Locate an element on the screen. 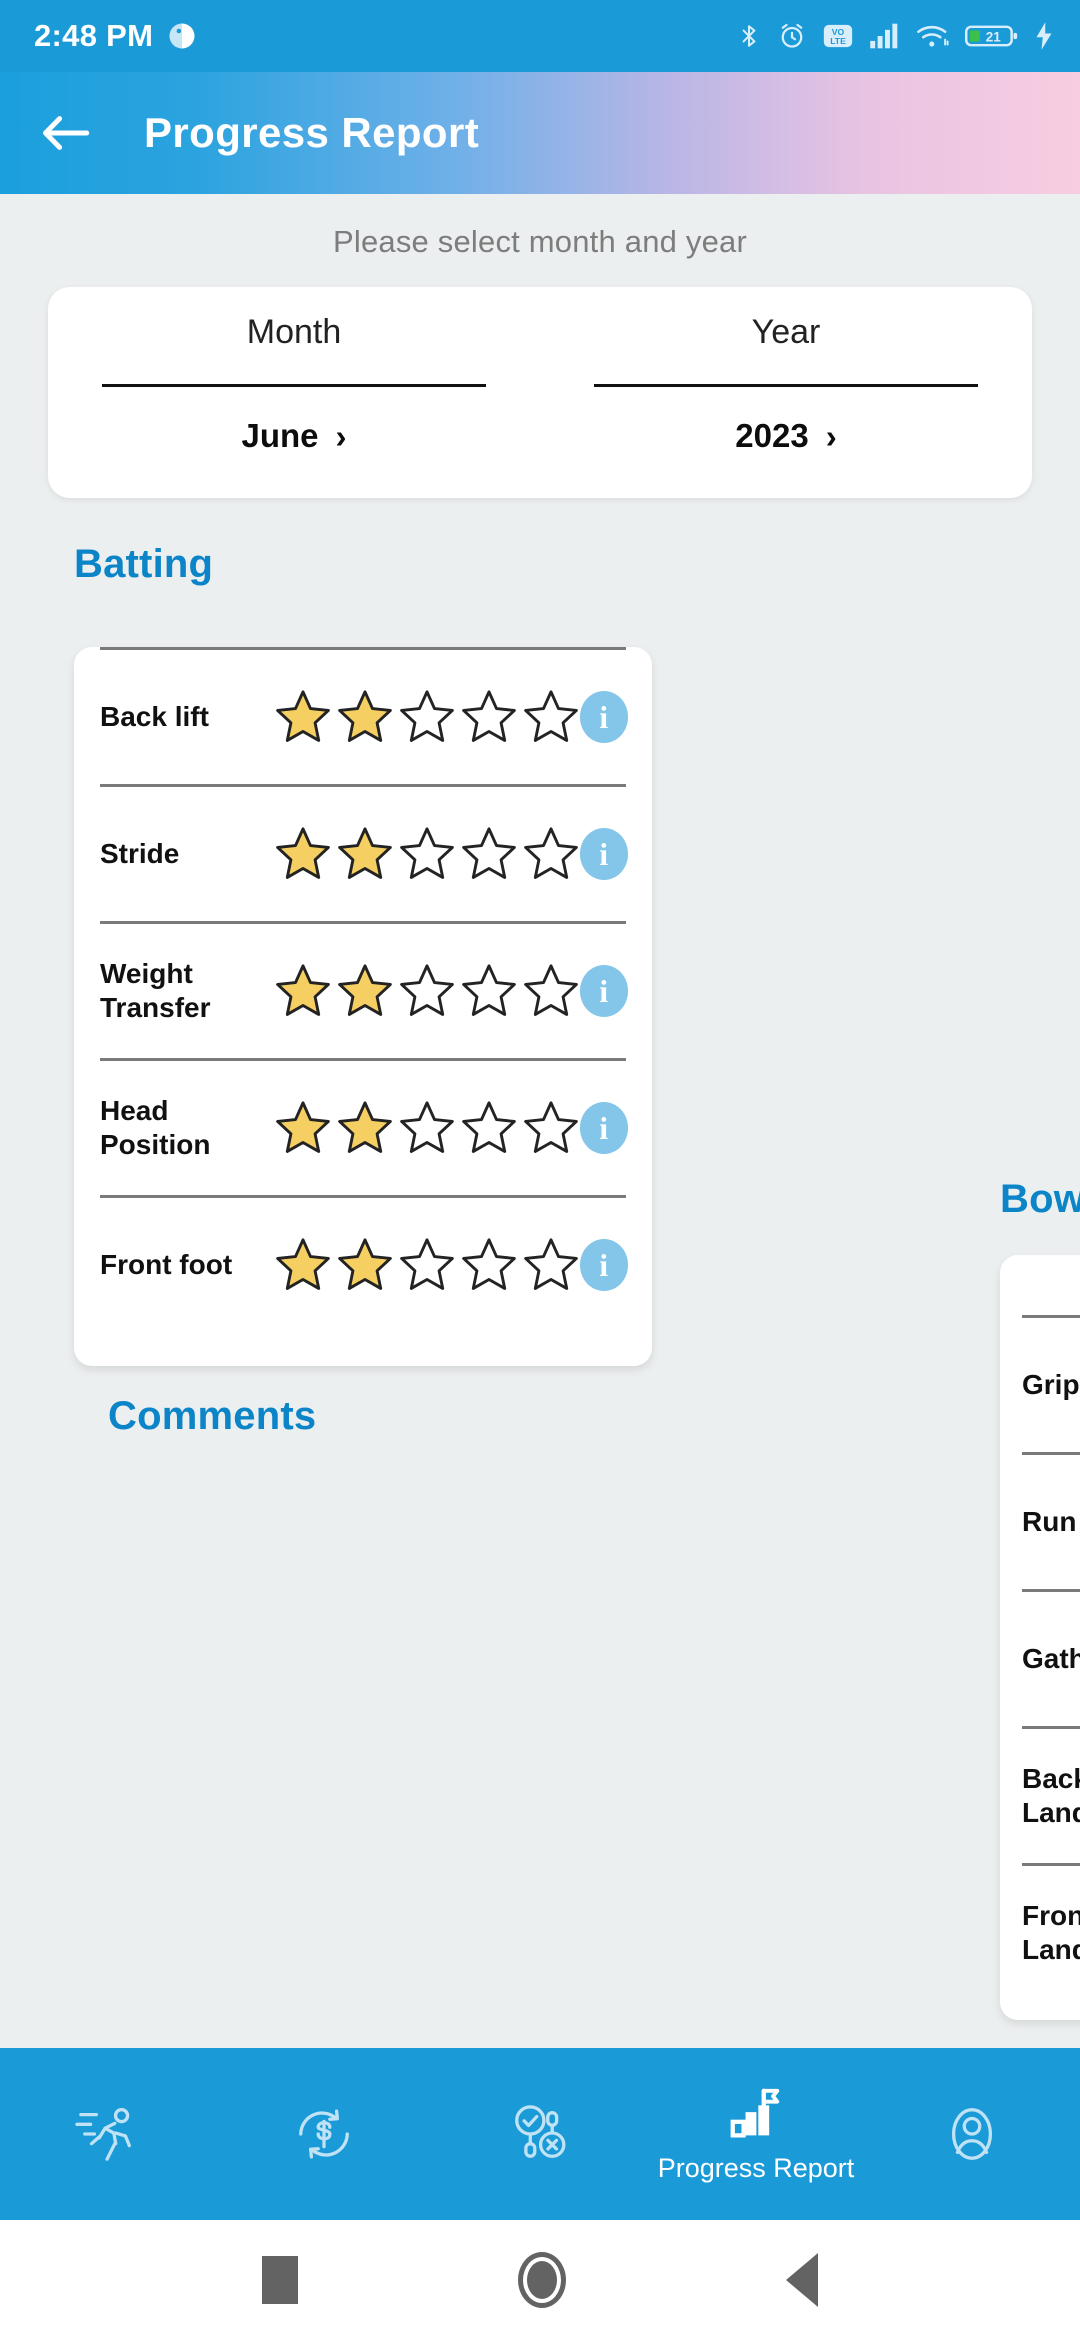 This screenshot has width=1080, height=2340. year-picker: Year 2023 › is located at coordinates (786, 392).